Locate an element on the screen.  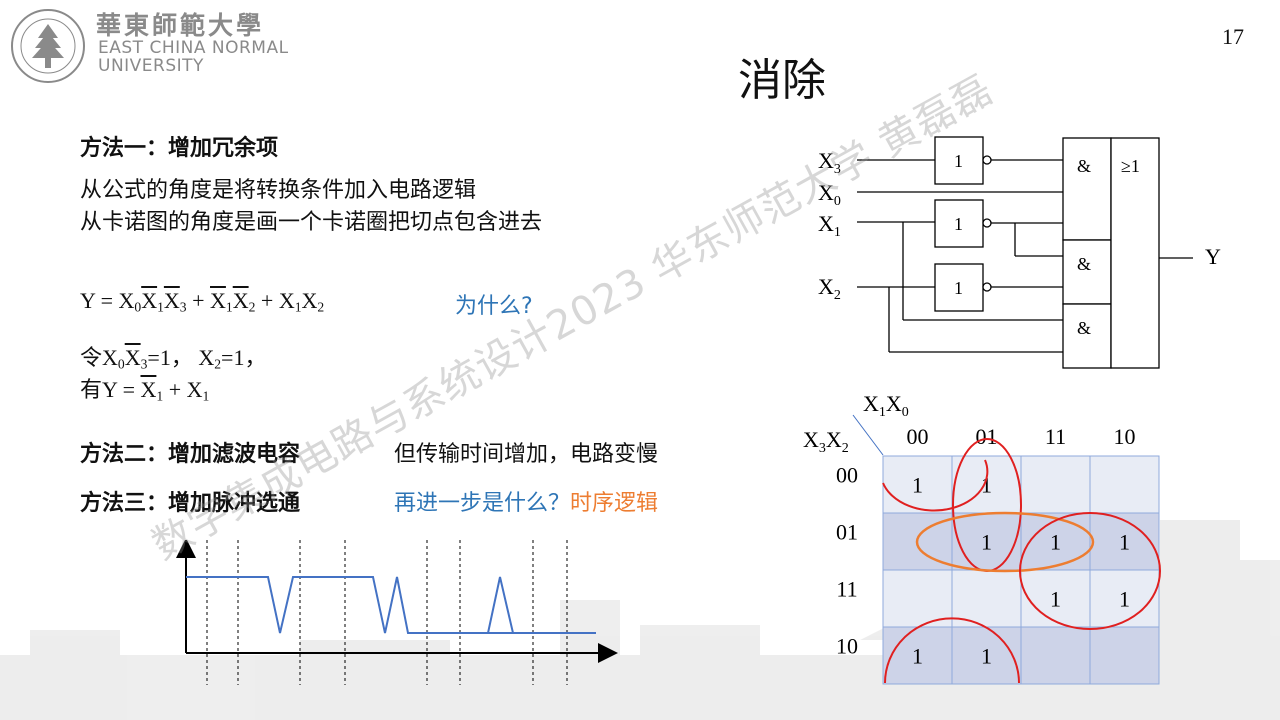
method3-question-line: 再进一步是什么？时序逻辑 is located at coordinates (526, 501).